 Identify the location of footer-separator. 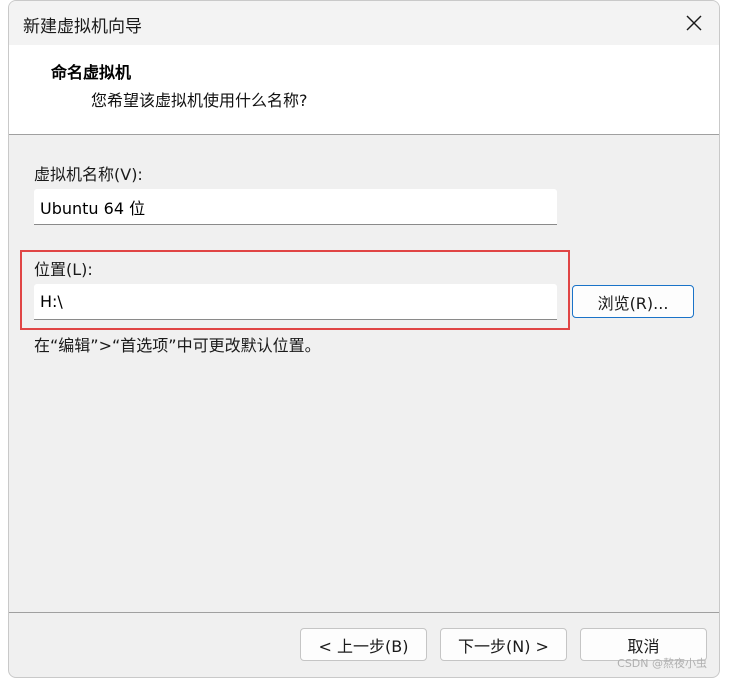
(364, 612).